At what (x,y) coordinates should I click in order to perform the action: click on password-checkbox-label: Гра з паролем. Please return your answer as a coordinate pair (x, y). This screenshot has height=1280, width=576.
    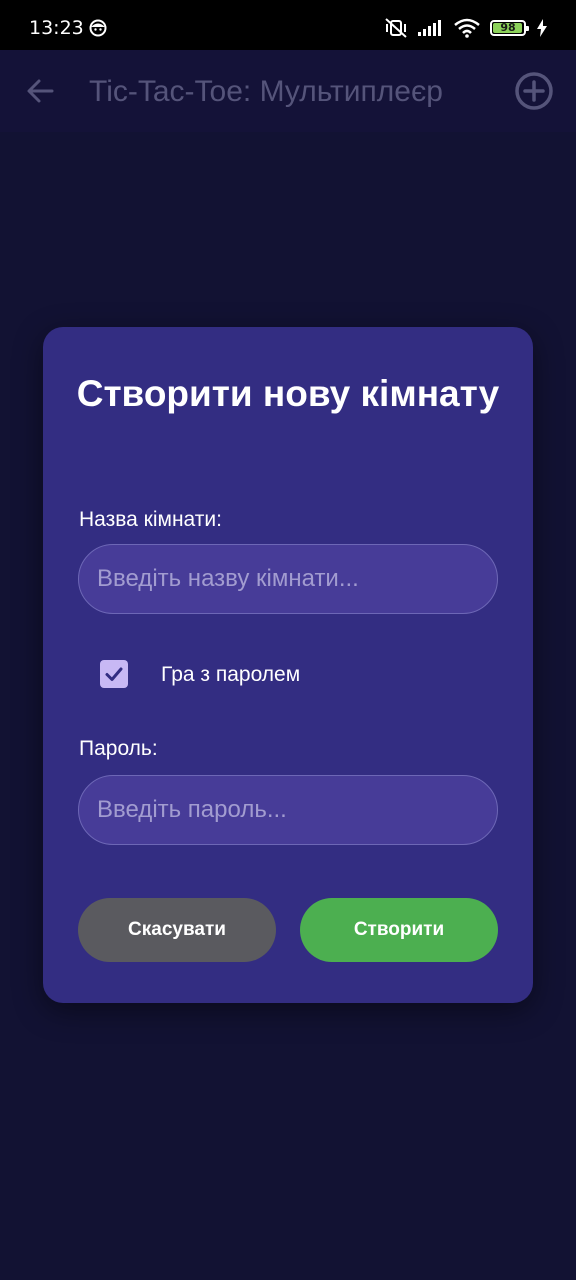
    Looking at the image, I should click on (230, 675).